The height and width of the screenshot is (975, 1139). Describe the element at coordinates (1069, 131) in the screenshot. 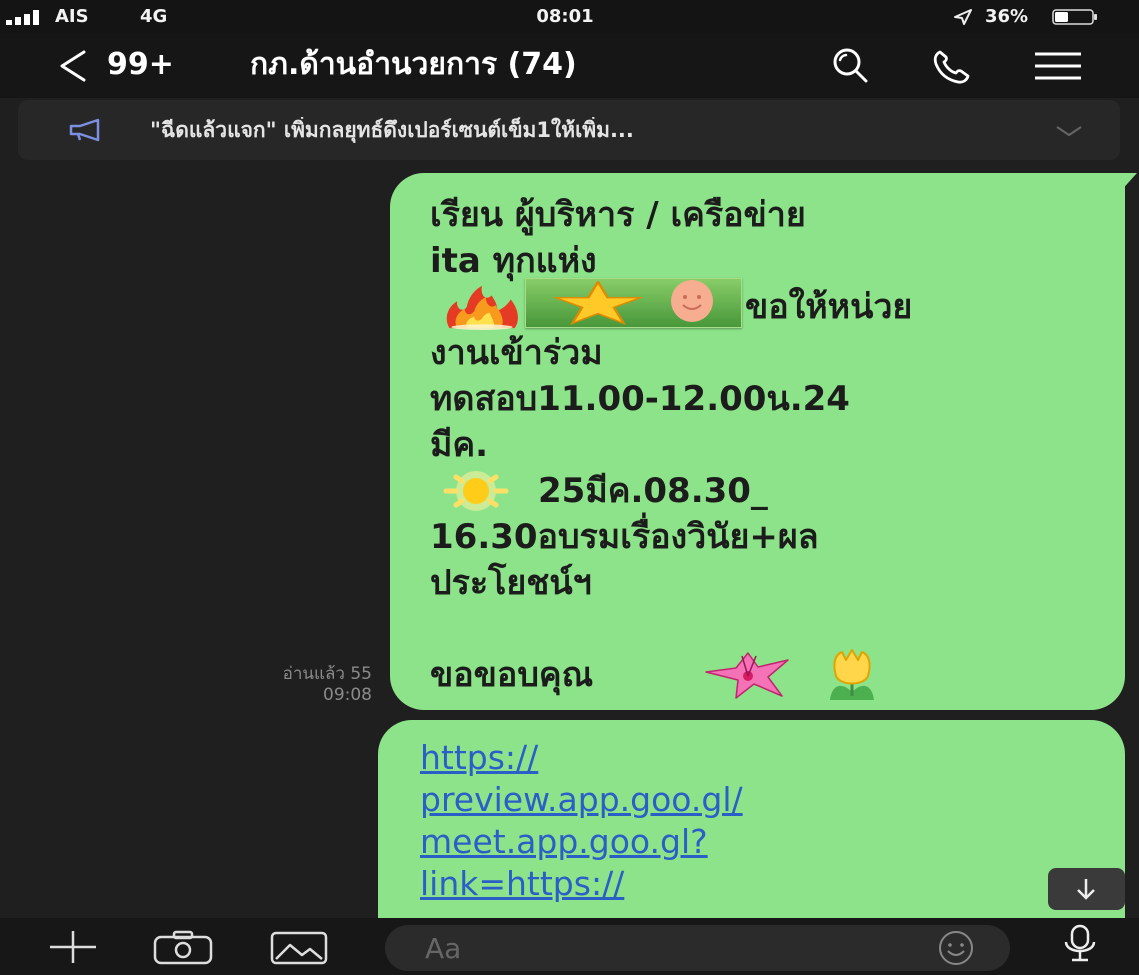

I see `chevron-down-icon` at that location.